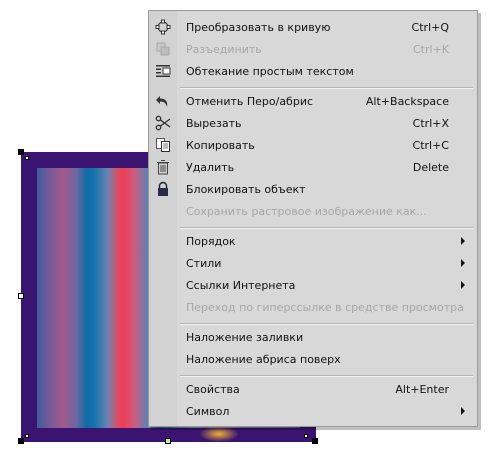  What do you see at coordinates (214, 123) in the screenshot?
I see `menu-item-label: Вырезать` at bounding box center [214, 123].